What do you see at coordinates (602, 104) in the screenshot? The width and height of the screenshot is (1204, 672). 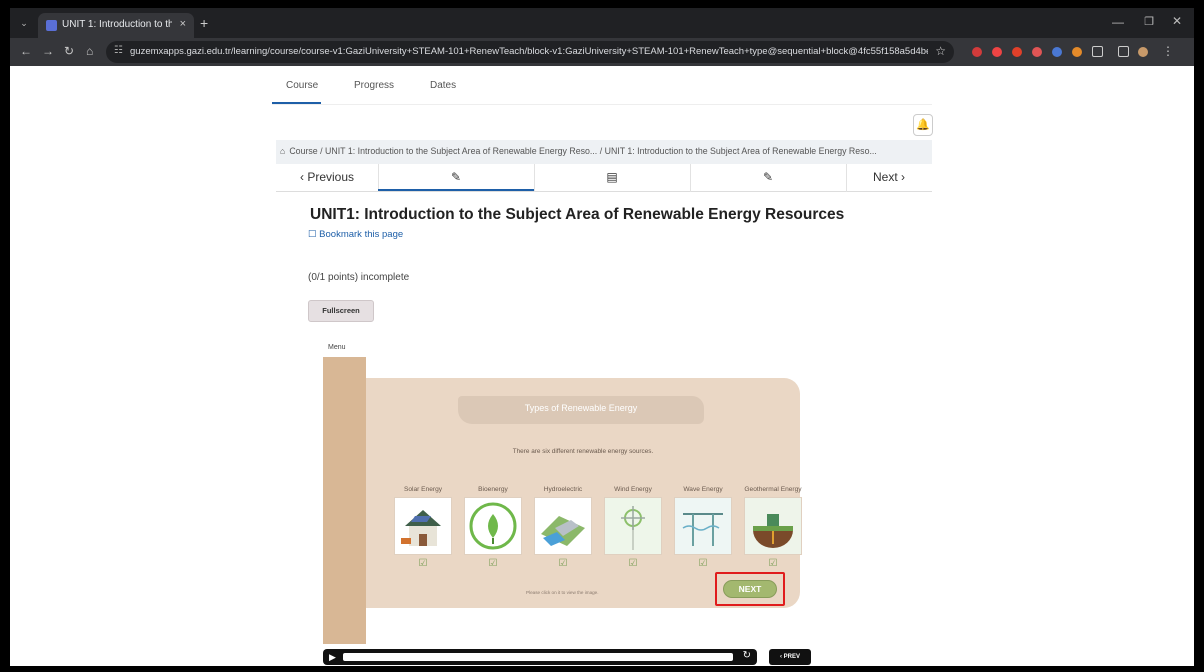 I see `tab-divider` at bounding box center [602, 104].